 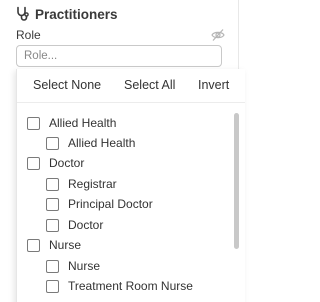 What do you see at coordinates (92, 184) in the screenshot?
I see `option-label: Registrar` at bounding box center [92, 184].